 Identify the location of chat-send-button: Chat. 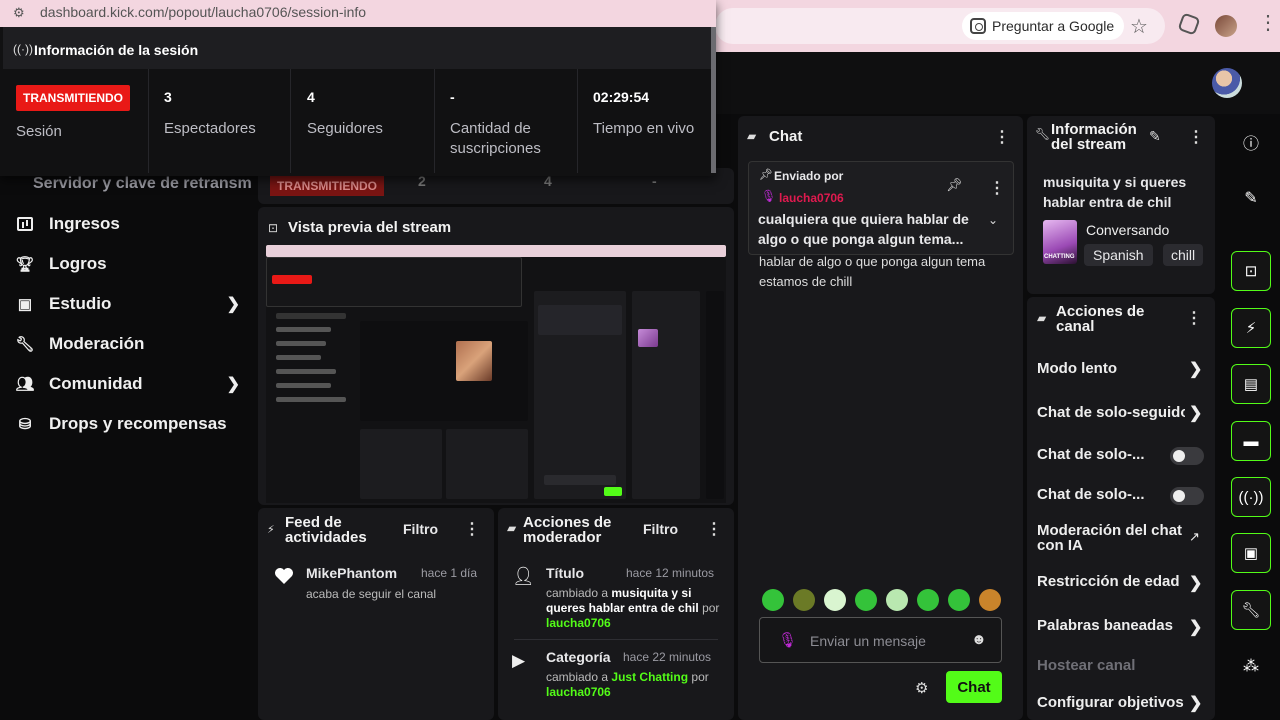
(974, 687).